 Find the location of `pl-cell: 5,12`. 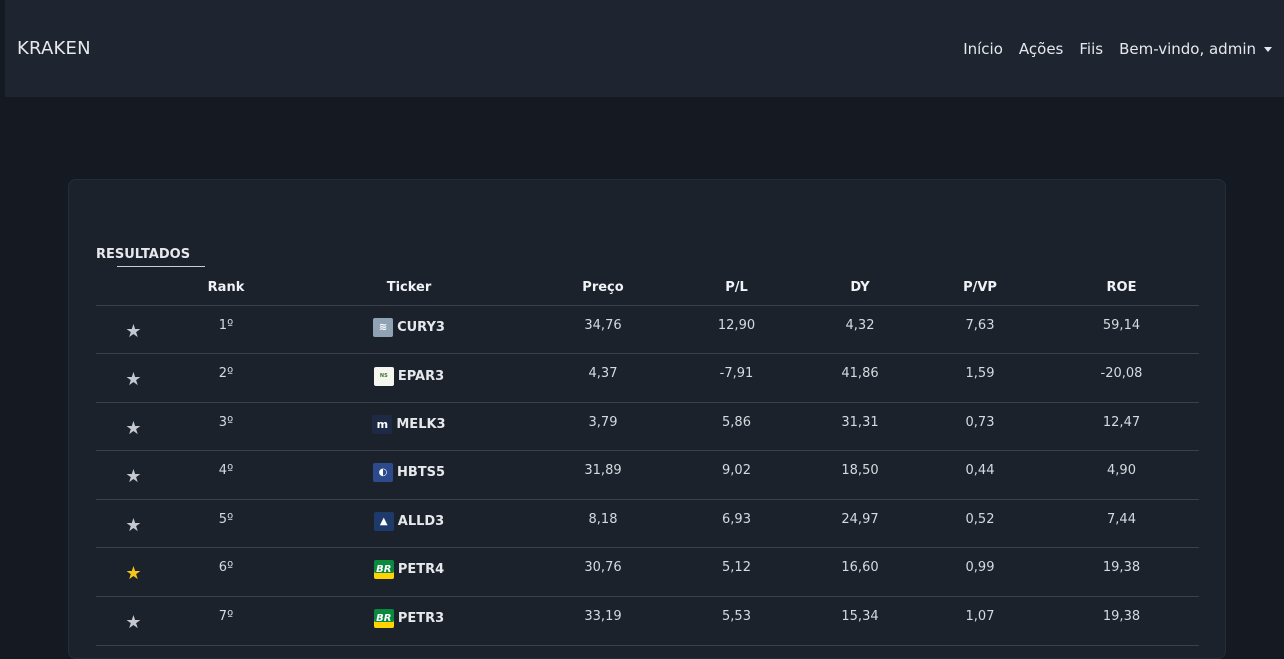

pl-cell: 5,12 is located at coordinates (736, 572).